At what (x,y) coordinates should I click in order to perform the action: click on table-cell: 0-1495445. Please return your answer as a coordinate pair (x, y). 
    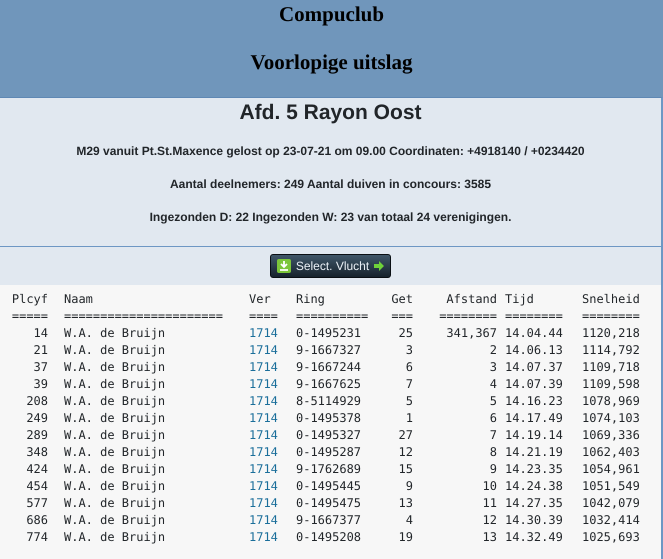
    Looking at the image, I should click on (329, 486).